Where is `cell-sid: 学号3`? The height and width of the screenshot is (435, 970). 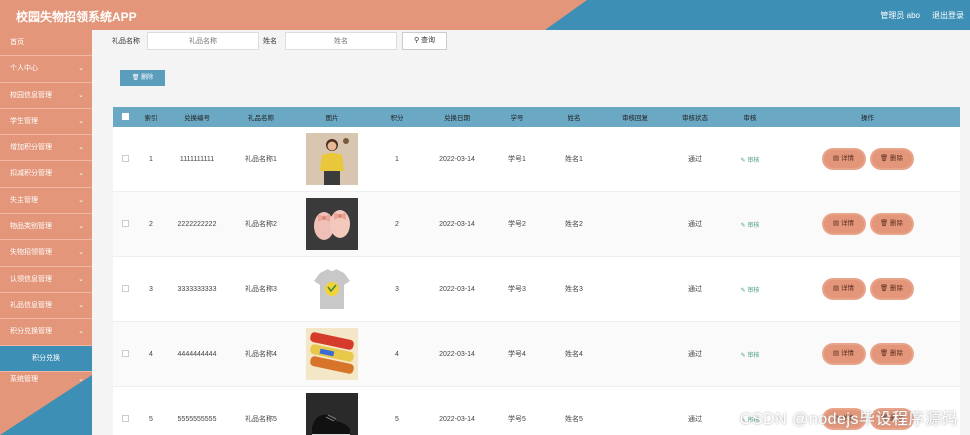
cell-sid: 学号3 is located at coordinates (517, 289).